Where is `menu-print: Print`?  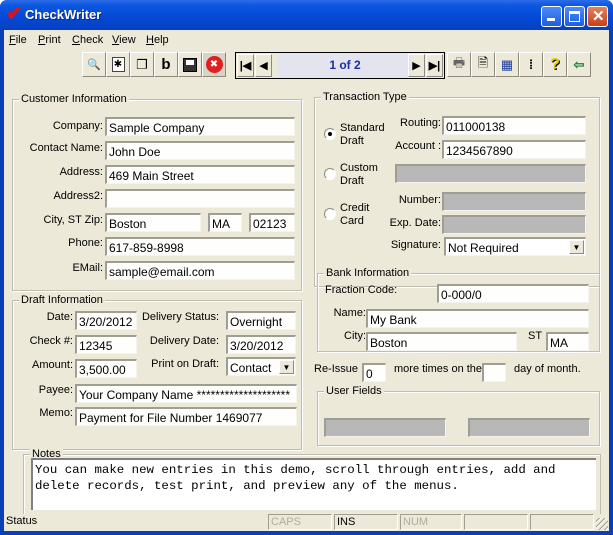 menu-print: Print is located at coordinates (49, 40).